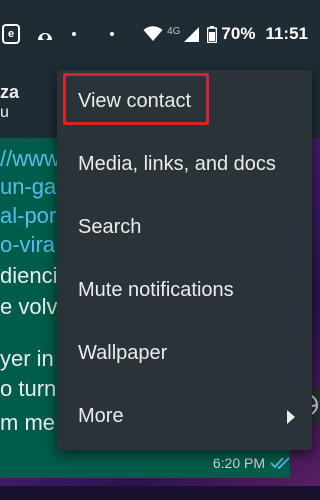 Image resolution: width=320 pixels, height=500 pixels. I want to click on menu-item-more: More, so click(184, 416).